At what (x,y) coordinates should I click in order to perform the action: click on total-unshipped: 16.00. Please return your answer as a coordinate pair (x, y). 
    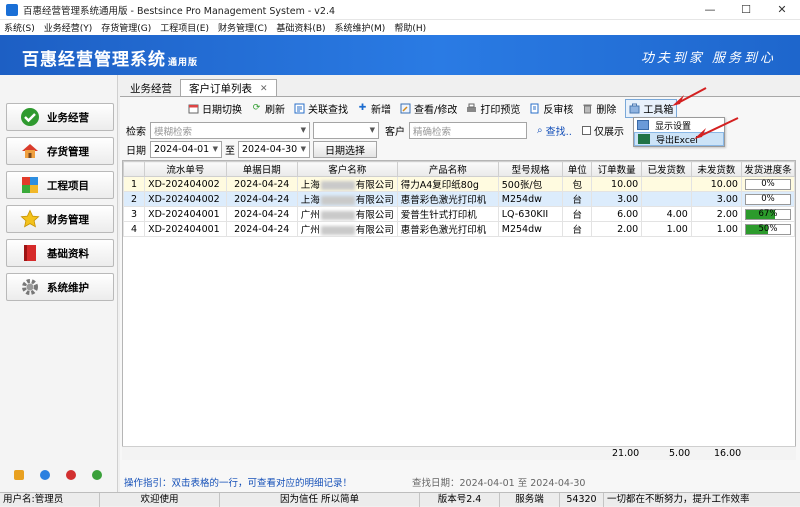
    Looking at the image, I should click on (728, 453).